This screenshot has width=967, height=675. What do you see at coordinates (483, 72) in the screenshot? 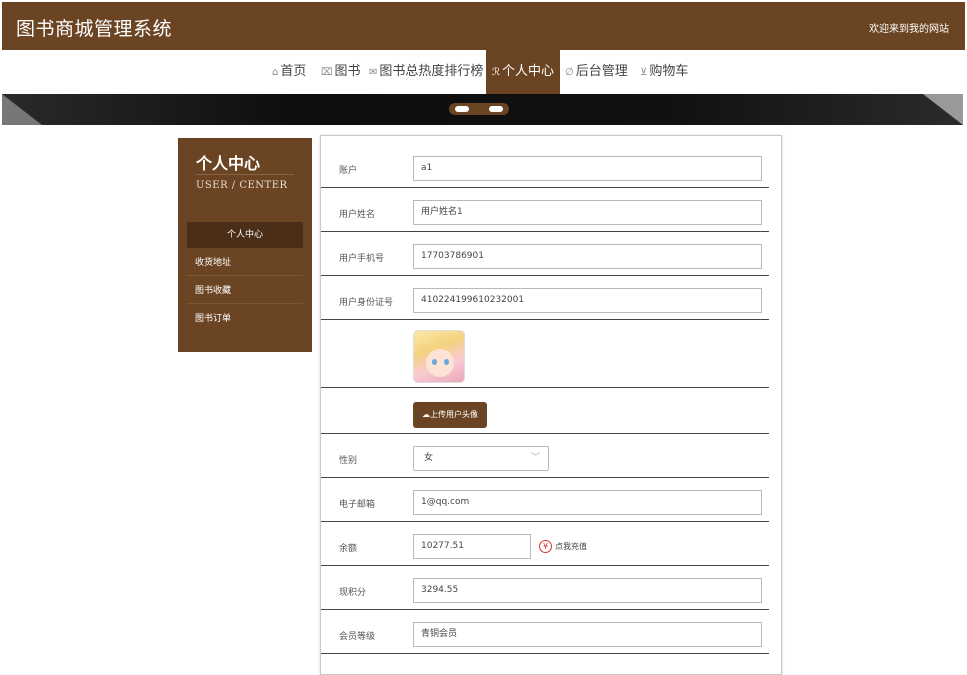
I see `main-nav: ⌂ 首页 ⌧ 图书 ✉ 图书总热度排行榜 ℛ 个人中心 ∅ 后台管理 ⊻ 购物车` at bounding box center [483, 72].